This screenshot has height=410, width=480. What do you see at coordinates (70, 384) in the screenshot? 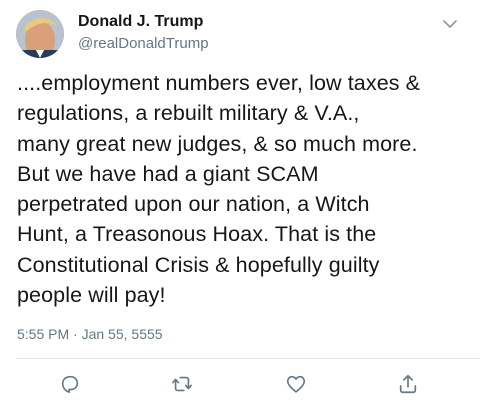
I see `reply-icon` at bounding box center [70, 384].